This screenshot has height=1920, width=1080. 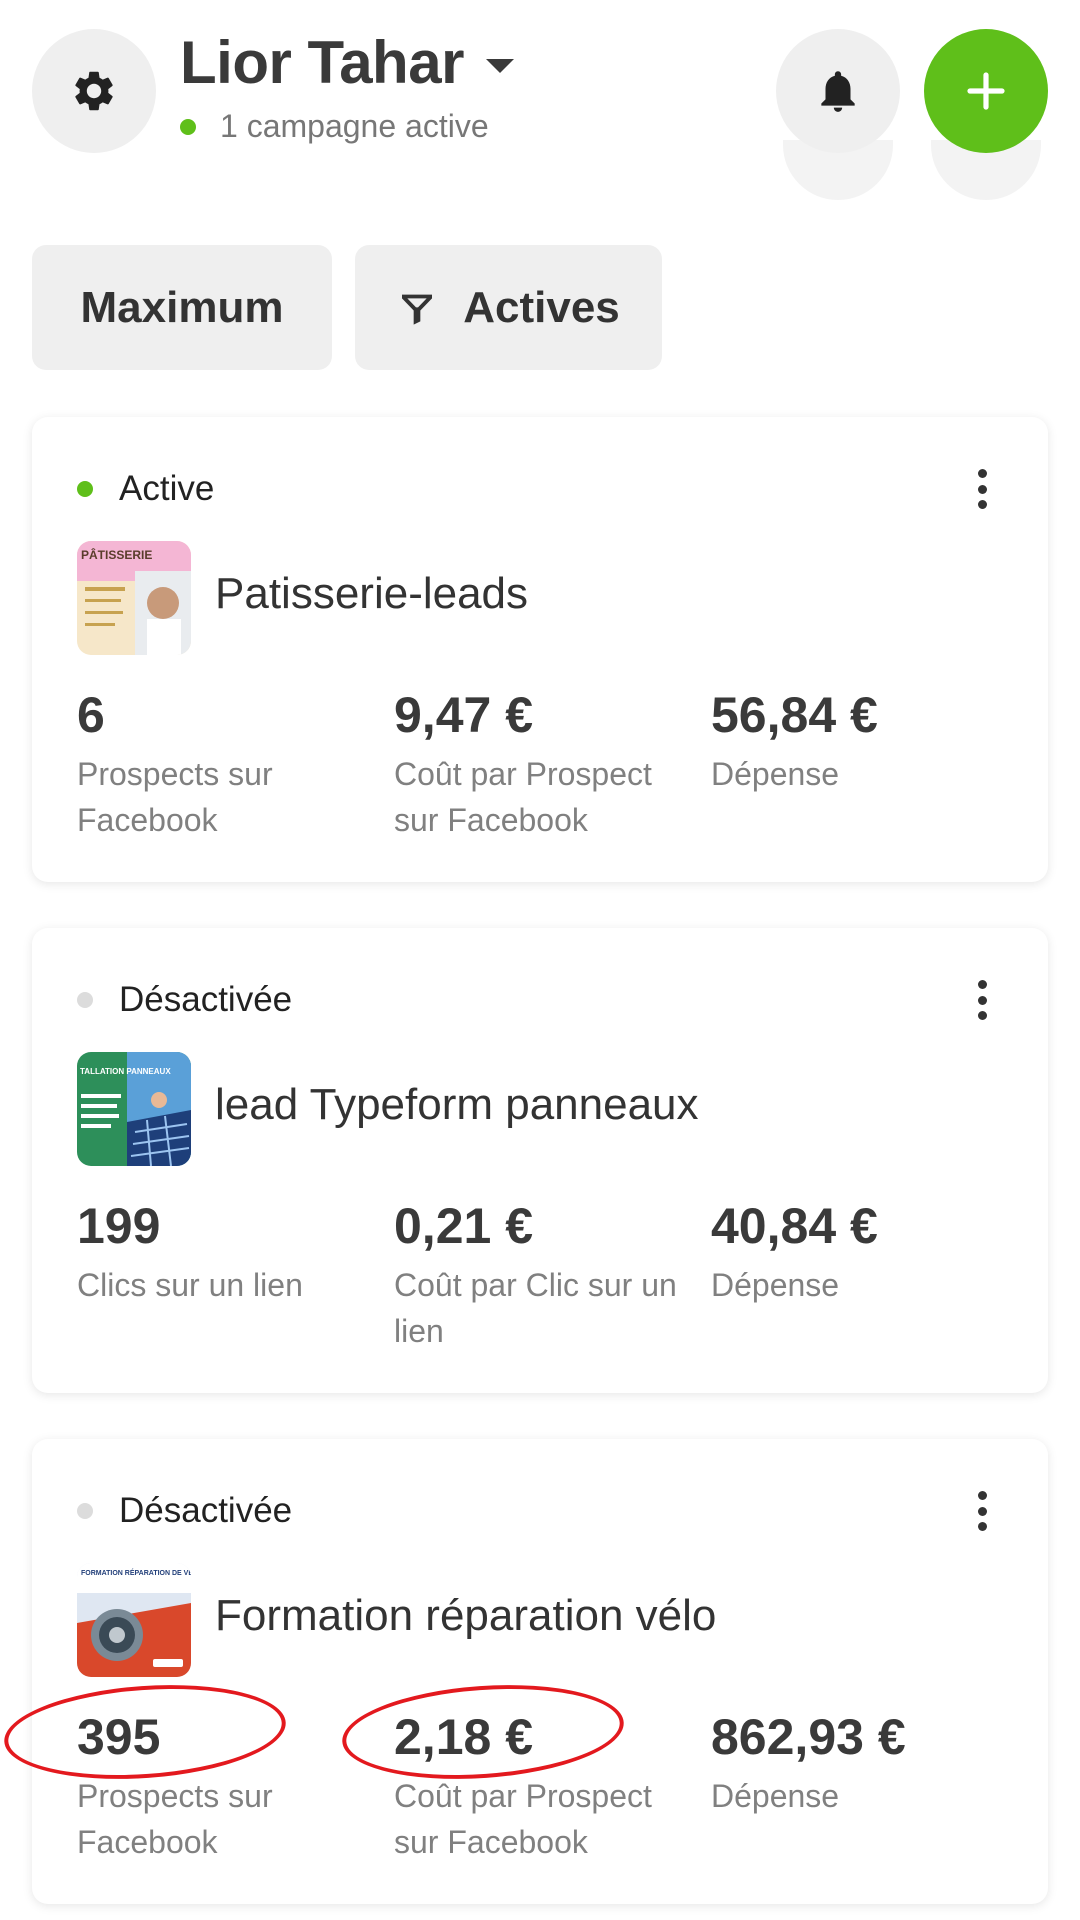 What do you see at coordinates (167, 488) in the screenshot?
I see `status-label: Active` at bounding box center [167, 488].